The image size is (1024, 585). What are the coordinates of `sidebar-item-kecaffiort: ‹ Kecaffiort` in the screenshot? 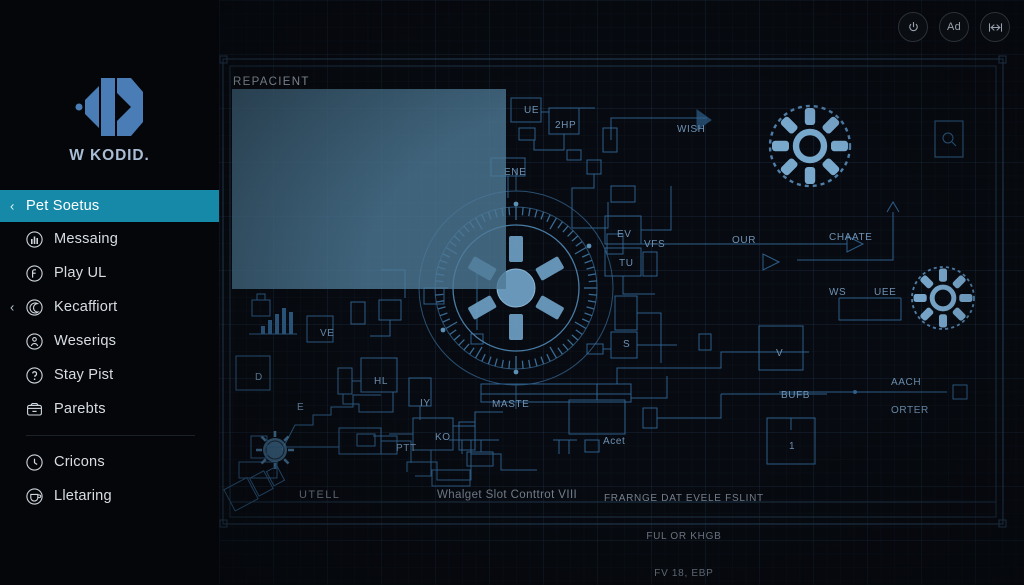 It's located at (109, 307).